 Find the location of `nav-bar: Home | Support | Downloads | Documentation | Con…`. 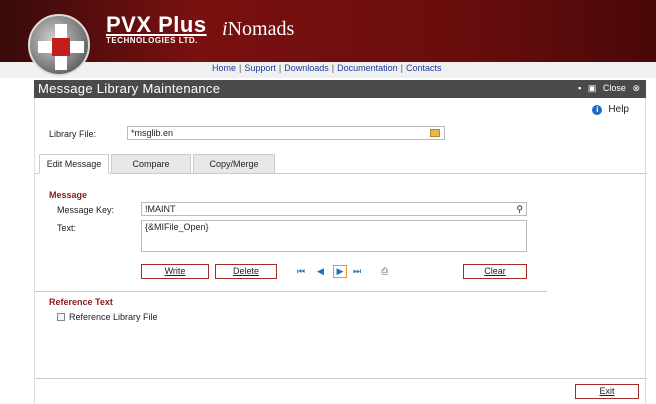

nav-bar: Home | Support | Downloads | Documentation | Con… is located at coordinates (328, 70).